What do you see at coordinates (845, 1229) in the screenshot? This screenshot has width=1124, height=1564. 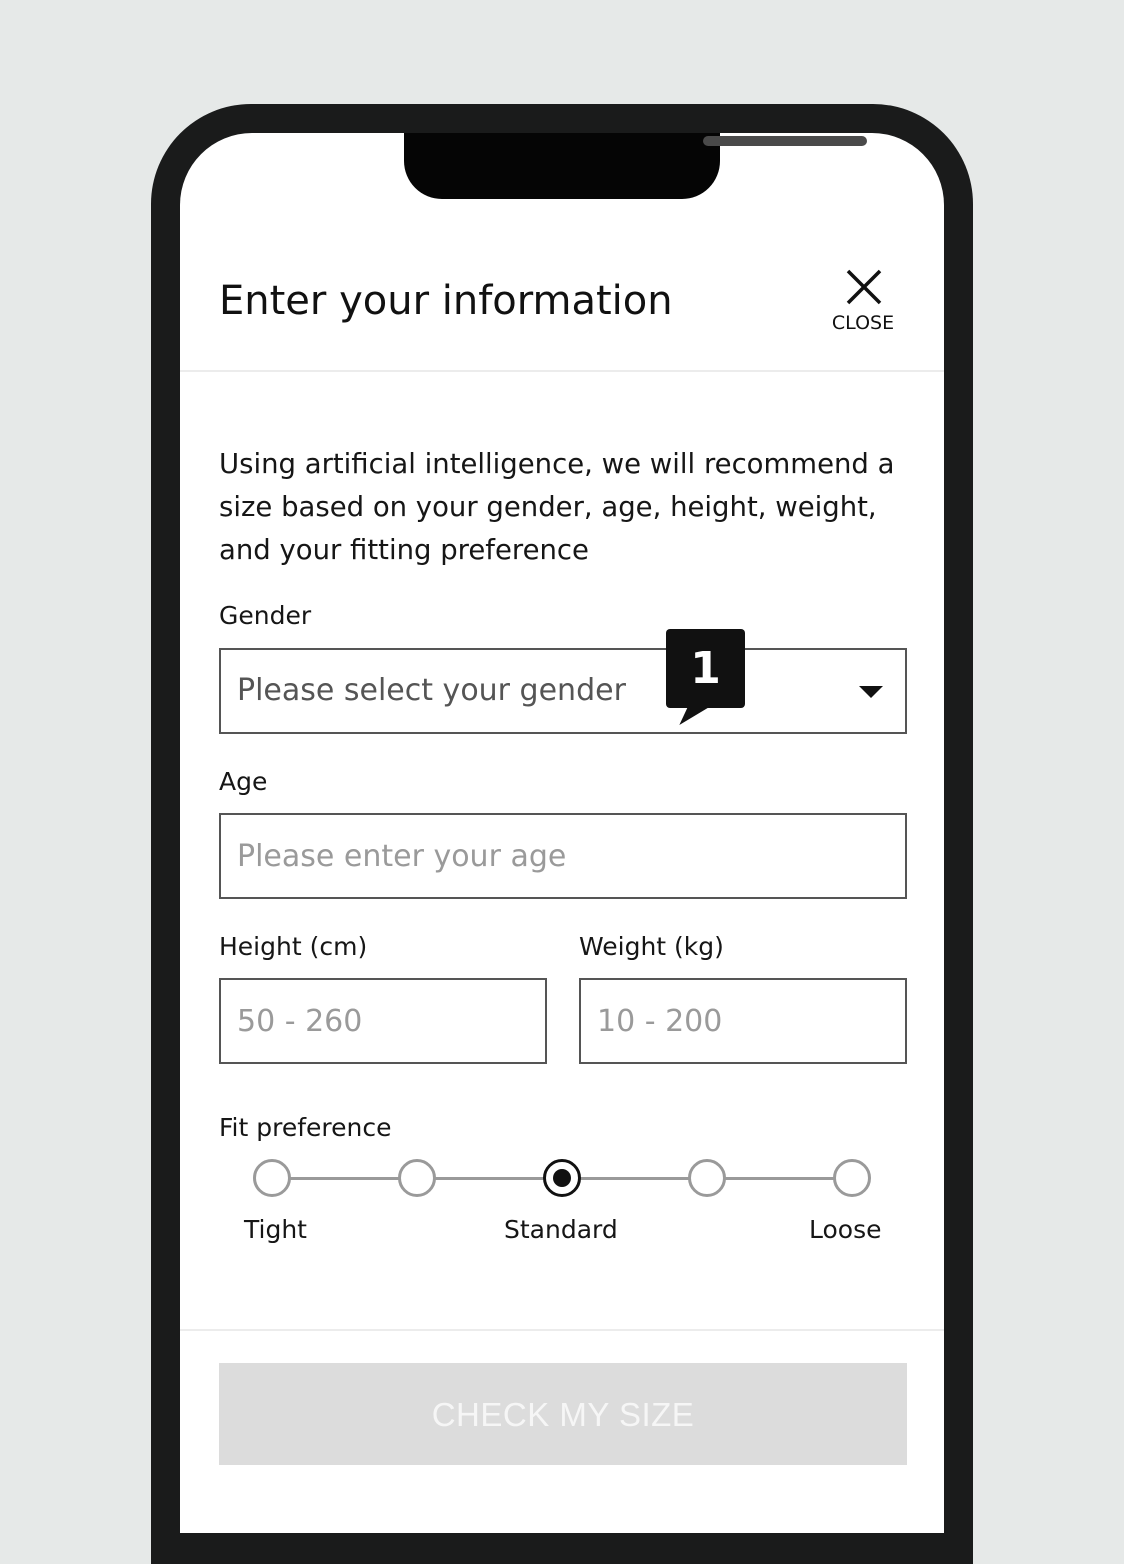 I see `fit-label-loose: Loose` at bounding box center [845, 1229].